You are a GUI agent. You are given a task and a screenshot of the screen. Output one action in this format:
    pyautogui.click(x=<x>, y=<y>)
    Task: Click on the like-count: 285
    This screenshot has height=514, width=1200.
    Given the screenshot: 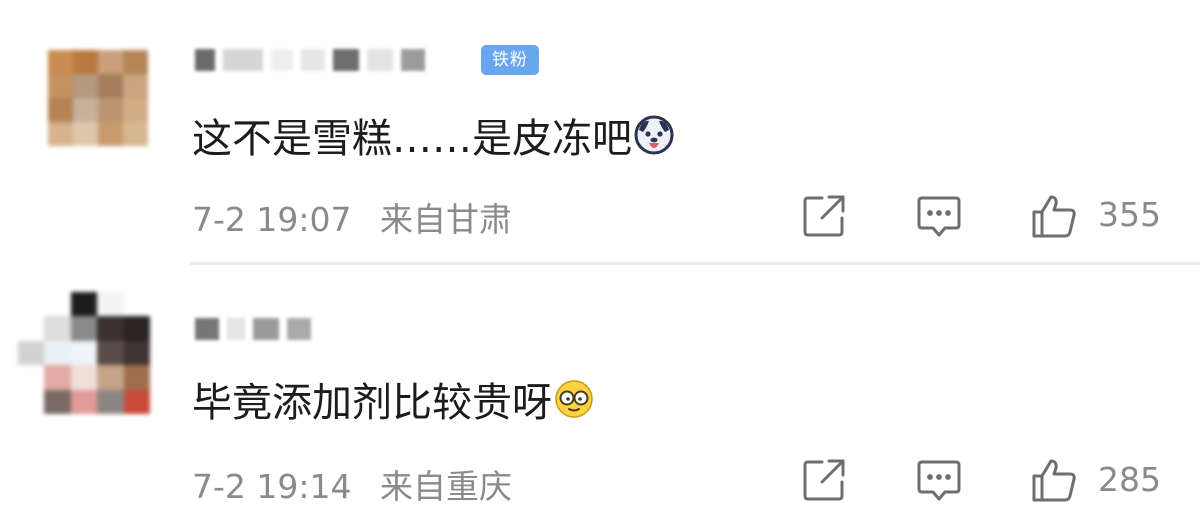 What is the action you would take?
    pyautogui.click(x=1129, y=479)
    